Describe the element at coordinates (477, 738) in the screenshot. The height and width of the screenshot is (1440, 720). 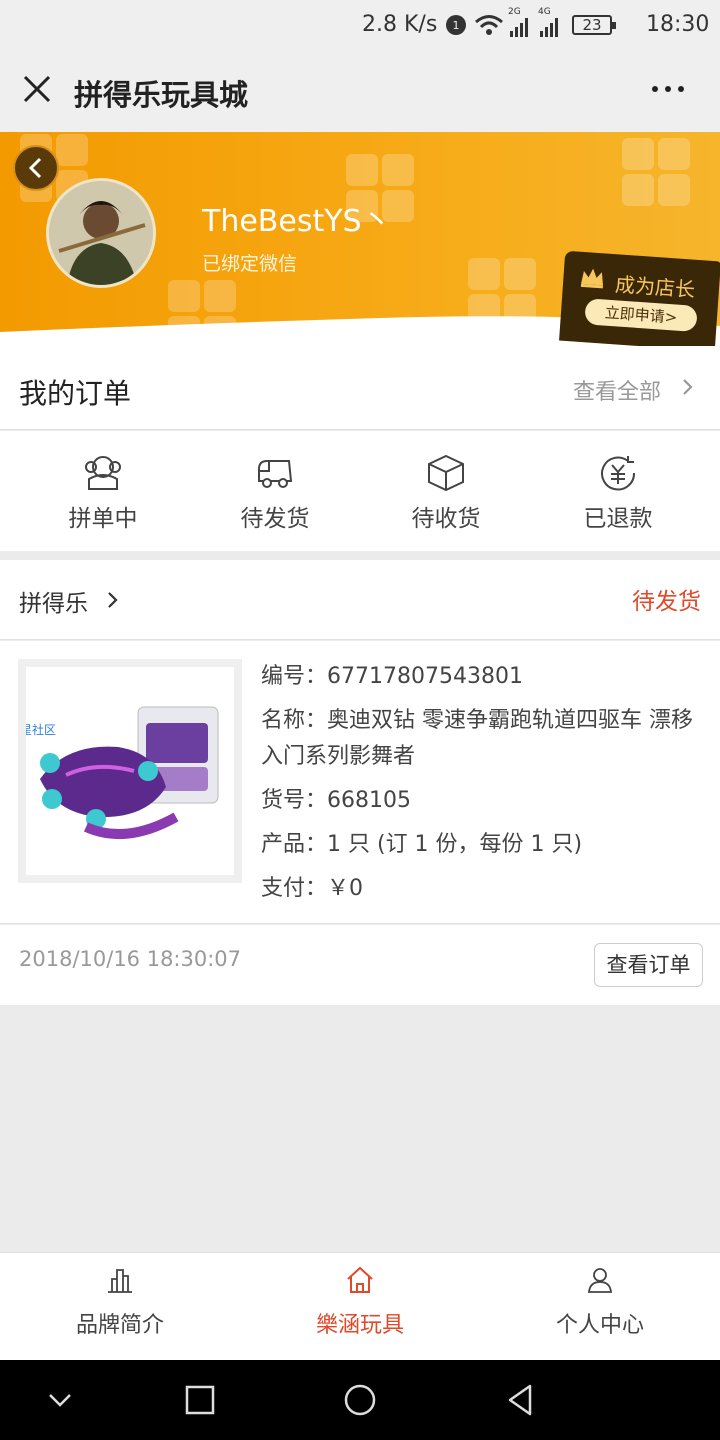
I see `product-name: 名称：奥迪双钻 零速争霸跑轨道四驱车 漂移入门系列影舞者` at that location.